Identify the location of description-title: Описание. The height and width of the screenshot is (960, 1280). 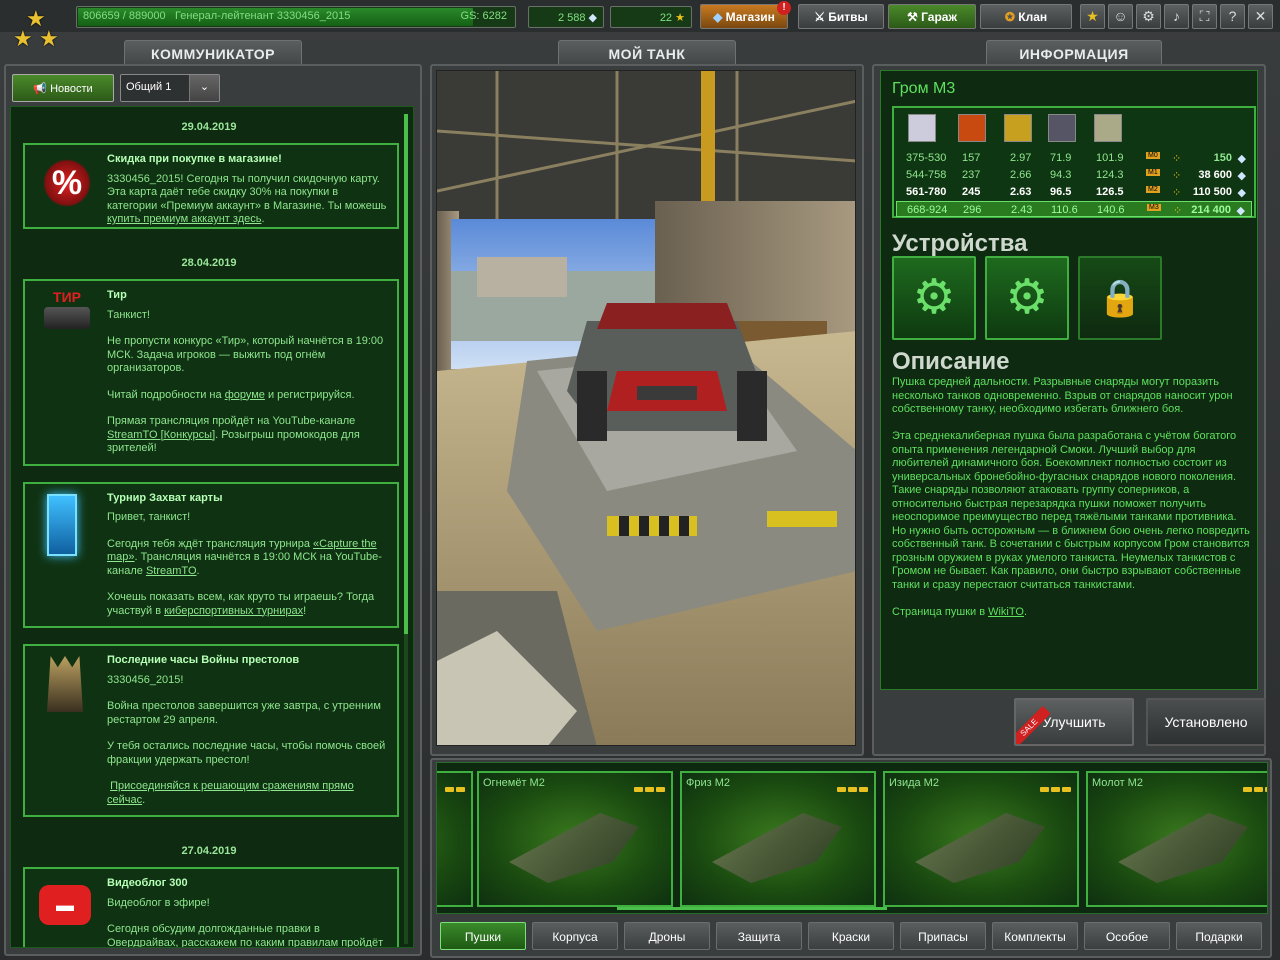
(951, 361).